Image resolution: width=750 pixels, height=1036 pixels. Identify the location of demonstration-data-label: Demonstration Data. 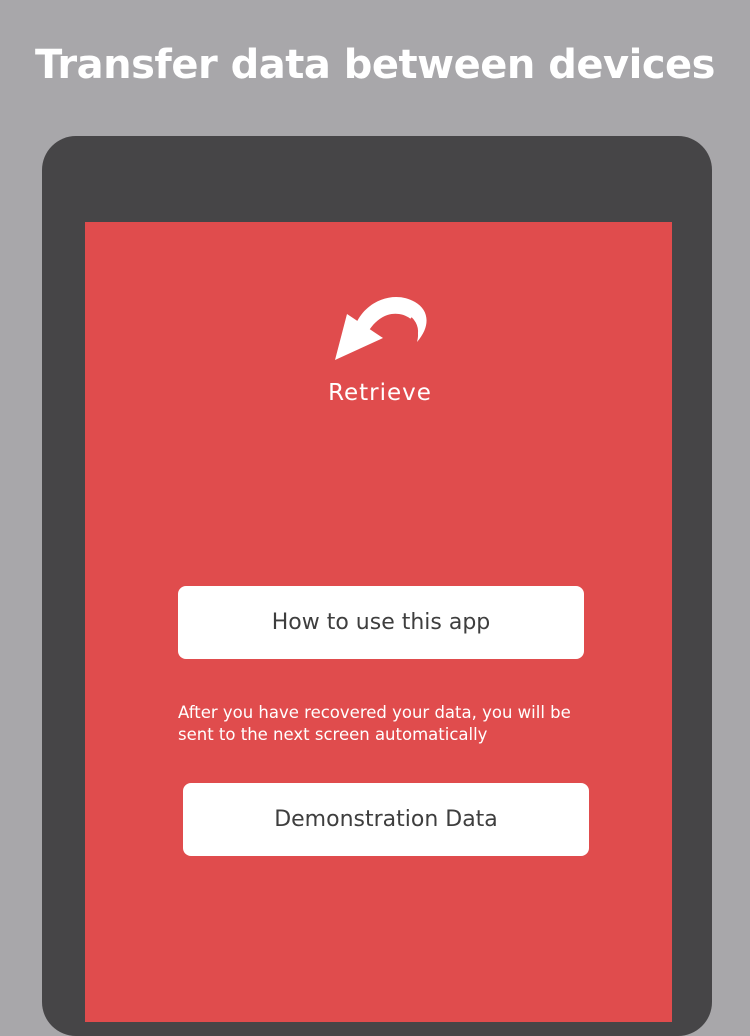
(386, 819).